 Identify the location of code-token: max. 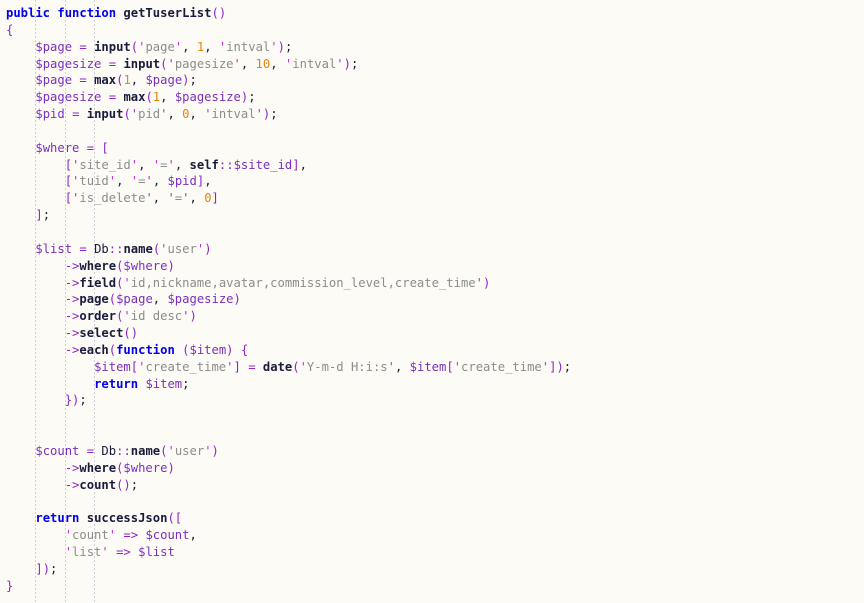
(134, 97).